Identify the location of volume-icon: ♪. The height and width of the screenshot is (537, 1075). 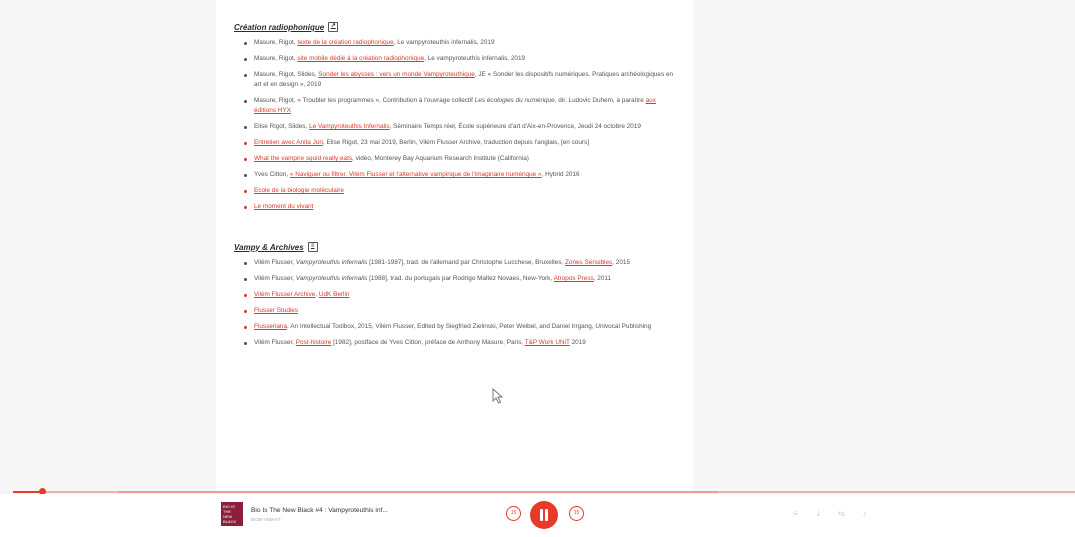
(864, 513).